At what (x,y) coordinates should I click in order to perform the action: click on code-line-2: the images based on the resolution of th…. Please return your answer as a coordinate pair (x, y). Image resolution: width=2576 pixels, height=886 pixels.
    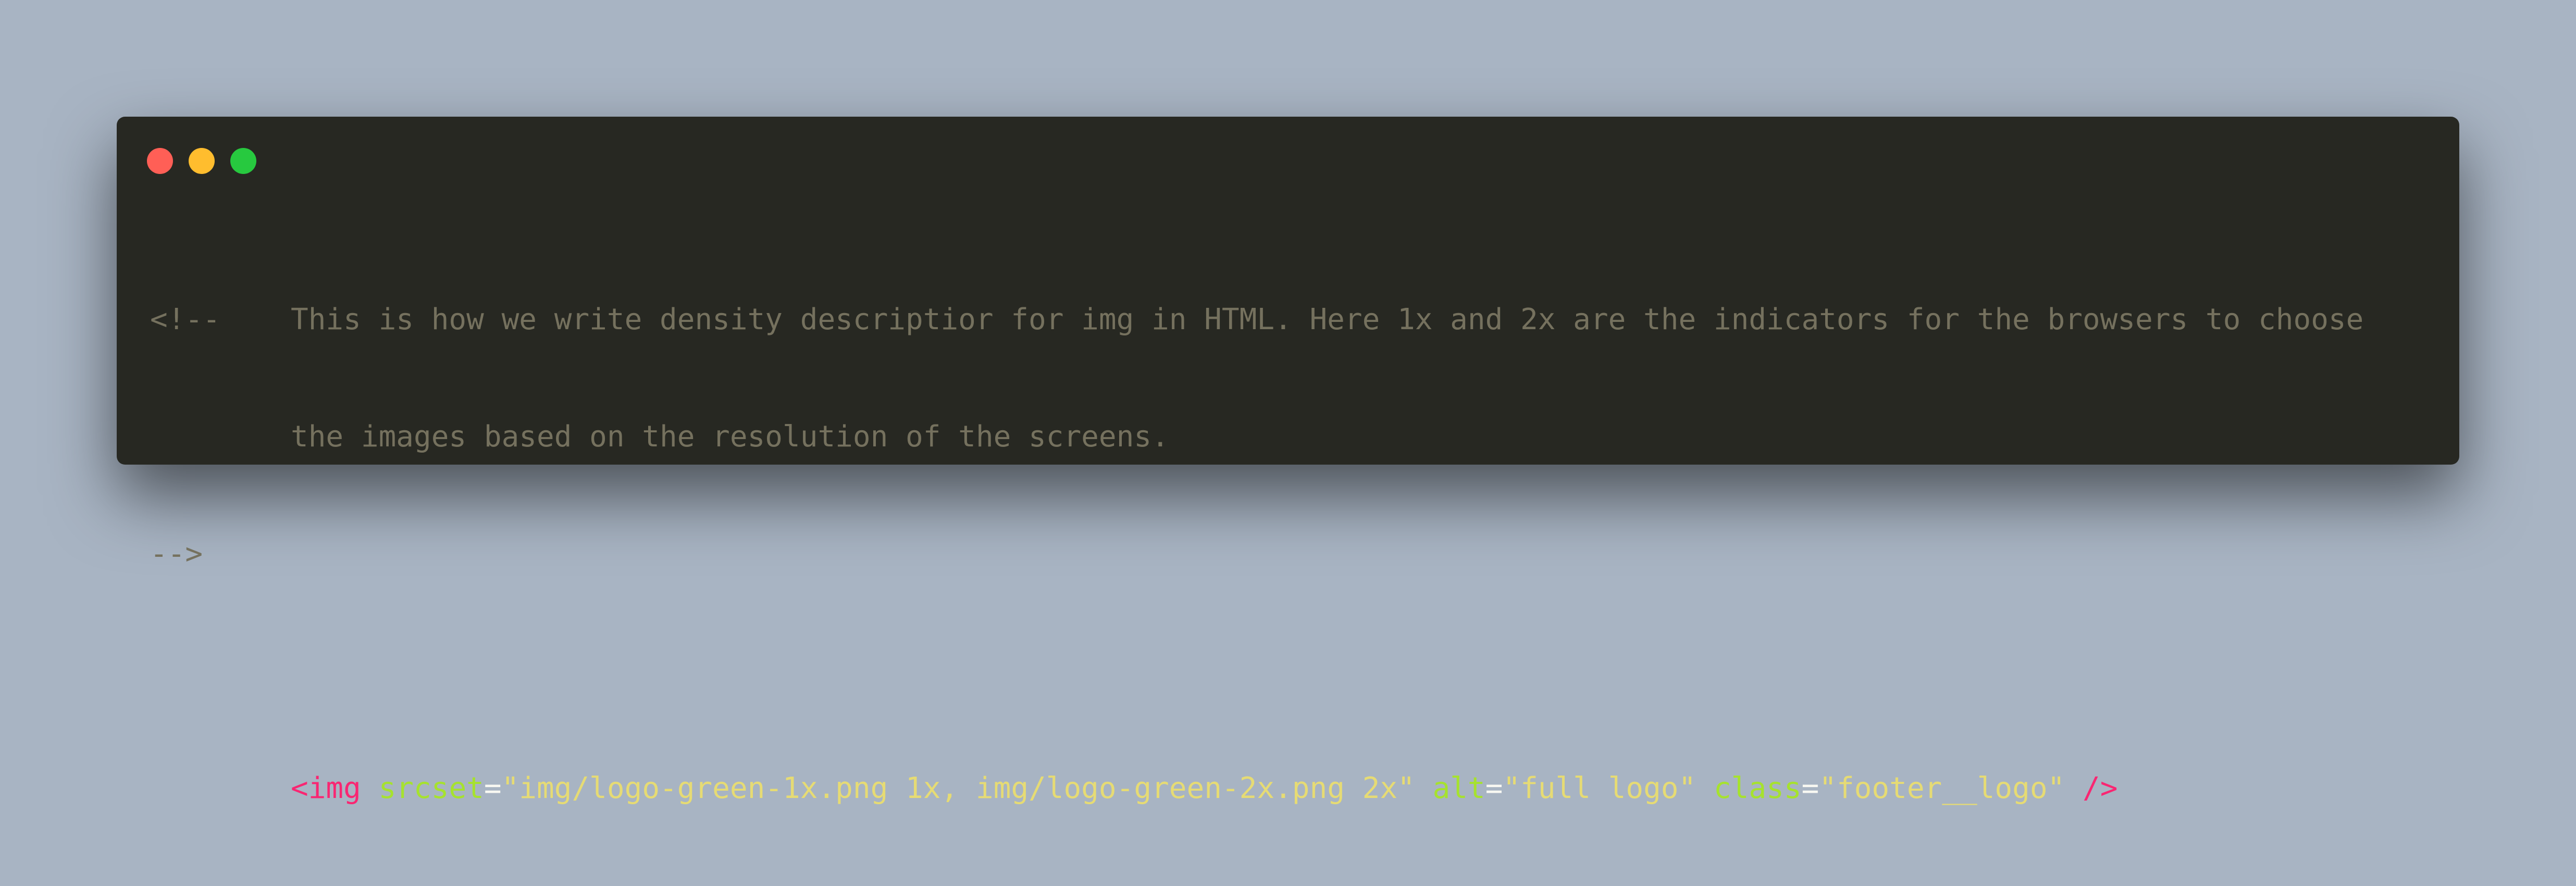
    Looking at the image, I should click on (1256, 436).